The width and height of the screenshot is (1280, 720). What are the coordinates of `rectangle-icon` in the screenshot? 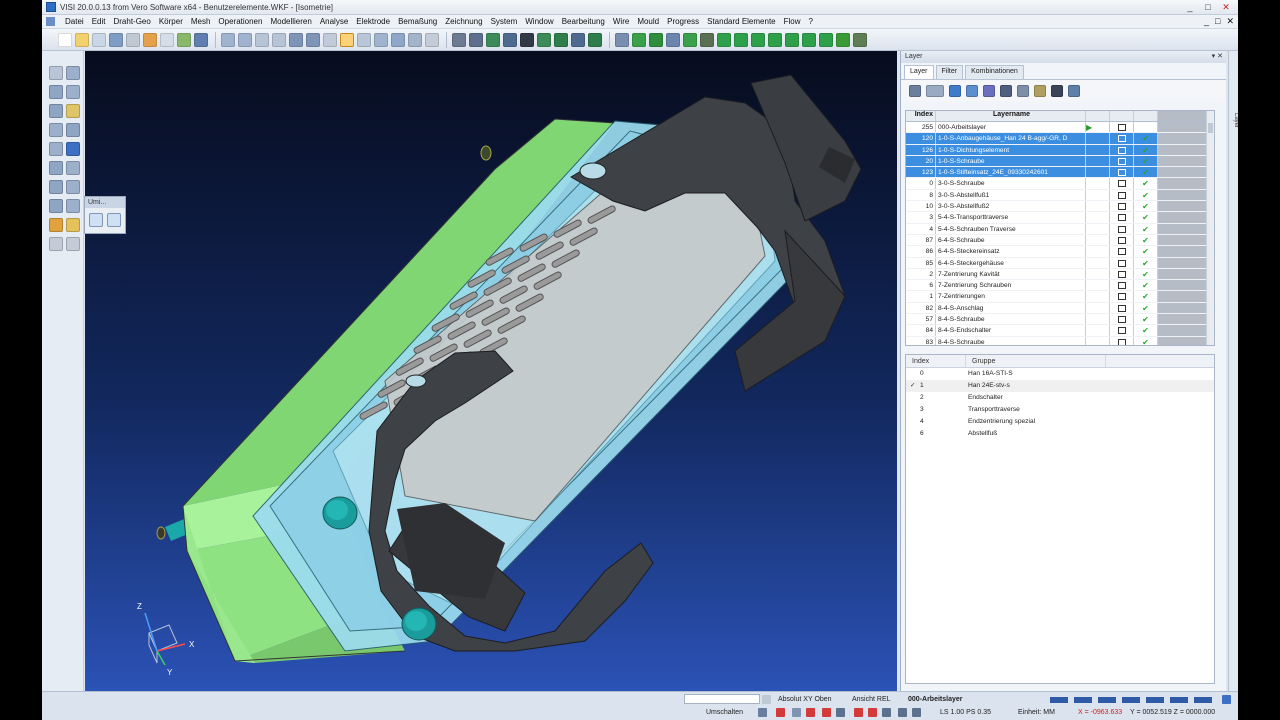 It's located at (56, 92).